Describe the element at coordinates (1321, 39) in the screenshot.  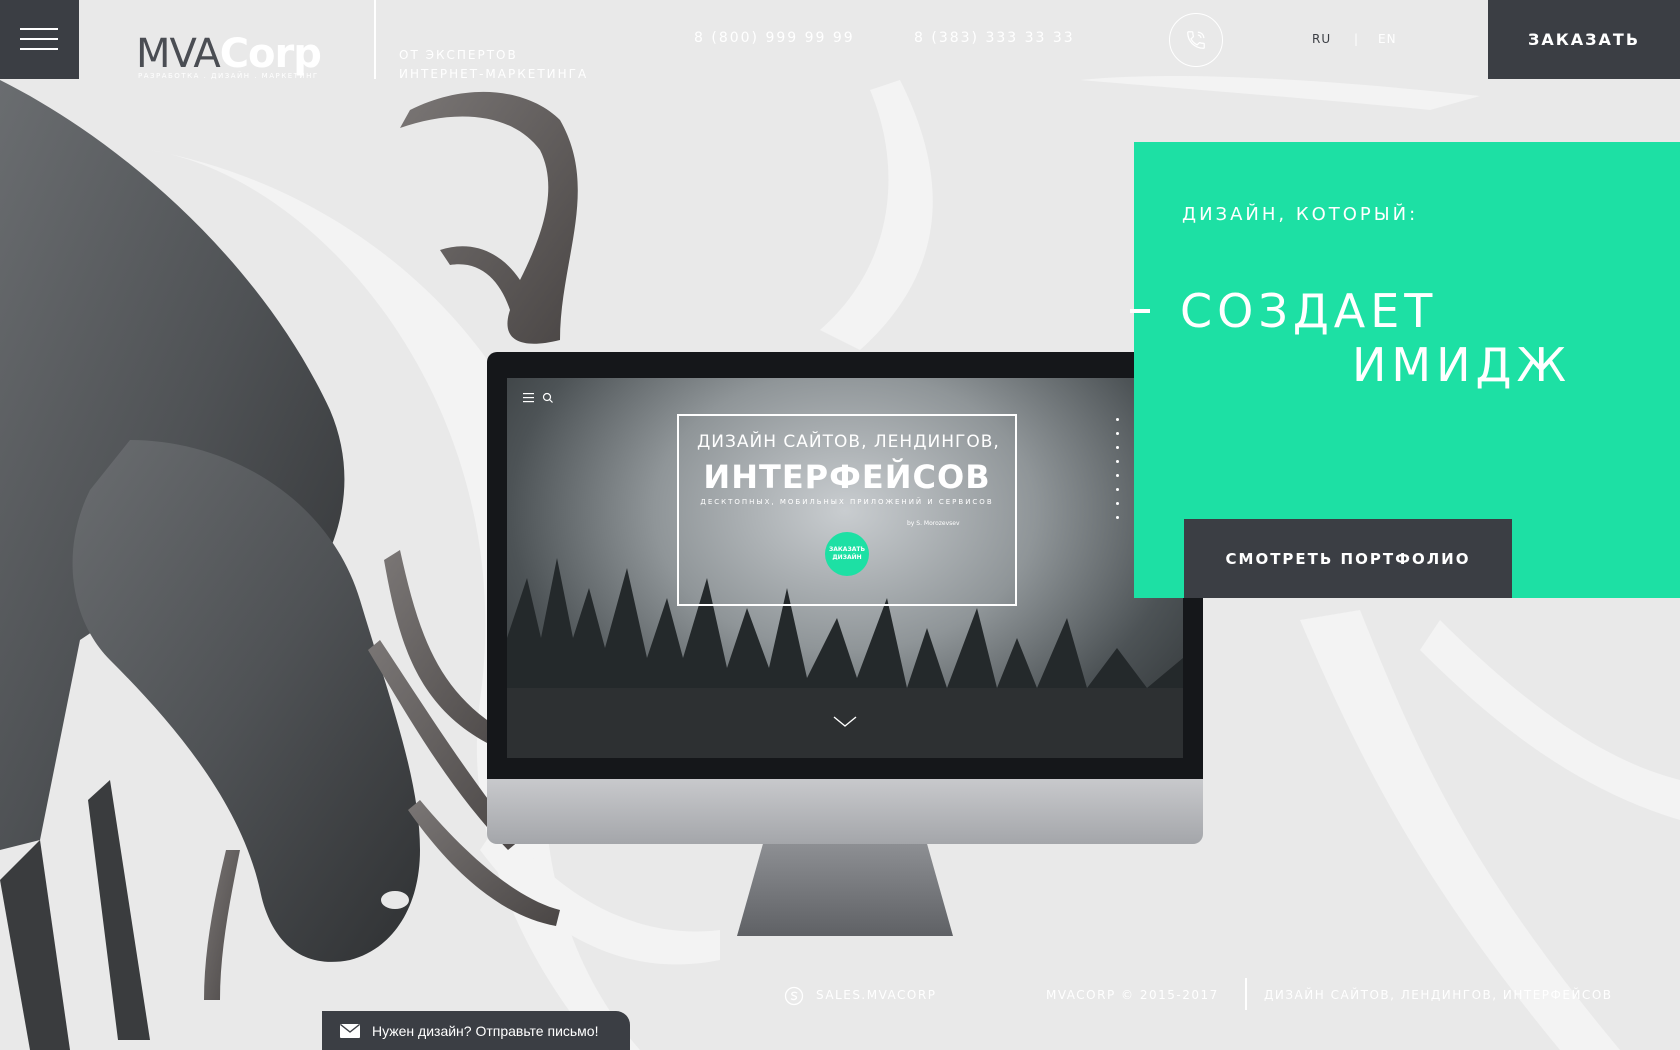
I see `language-ru: RU` at that location.